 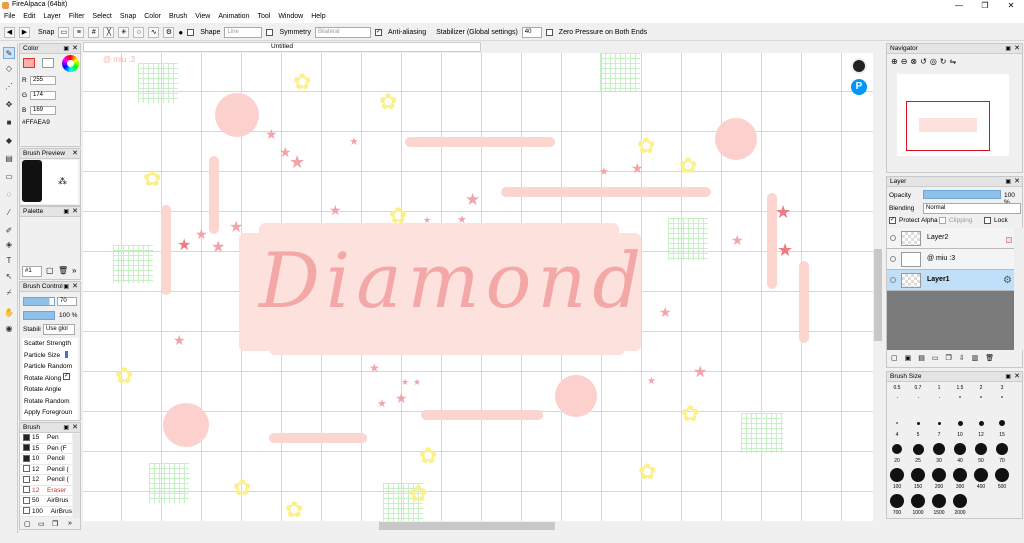 What do you see at coordinates (933, 61) in the screenshot?
I see `rotate-reset-icon: ◎` at bounding box center [933, 61].